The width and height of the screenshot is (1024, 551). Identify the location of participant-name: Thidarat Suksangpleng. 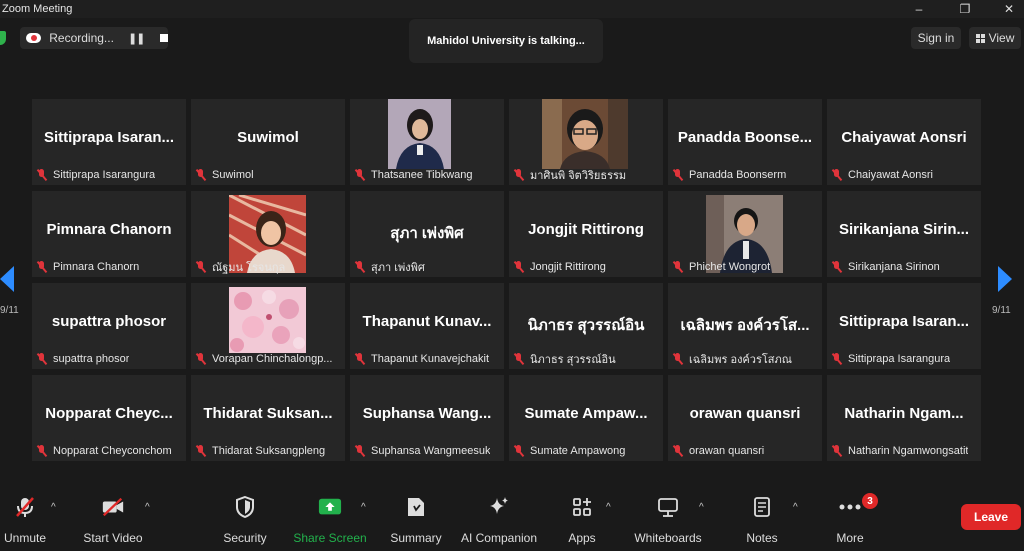
(269, 451).